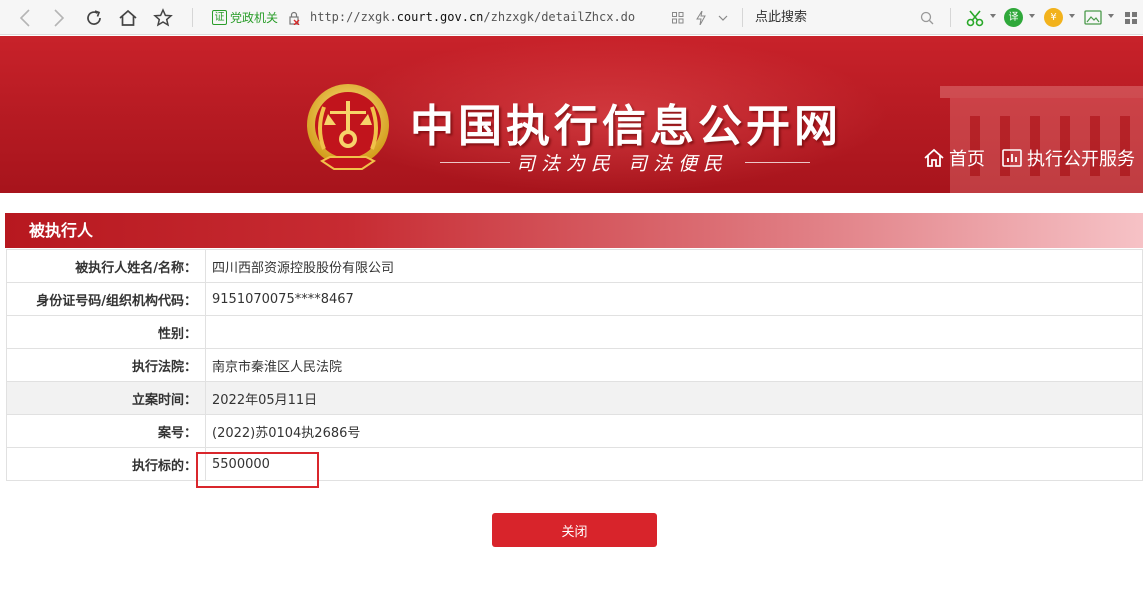  Describe the element at coordinates (678, 17) in the screenshot. I see `grid-apps-icon` at that location.